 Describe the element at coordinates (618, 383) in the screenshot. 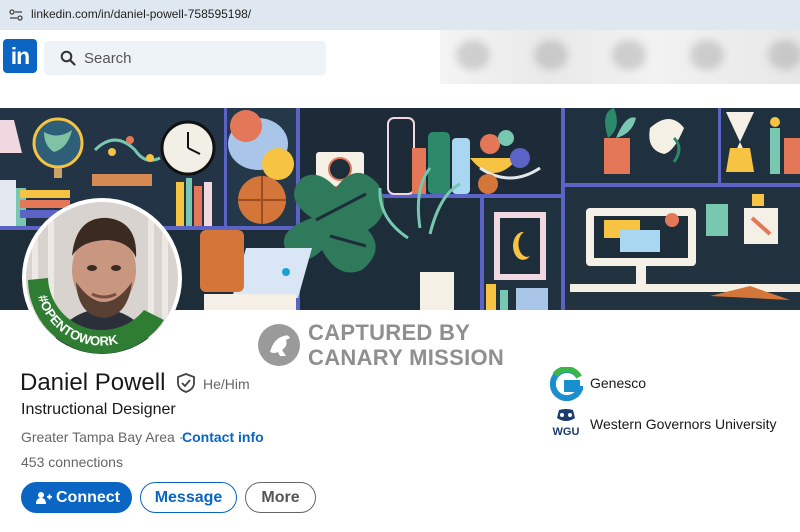

I see `experience-name: Genesco` at that location.